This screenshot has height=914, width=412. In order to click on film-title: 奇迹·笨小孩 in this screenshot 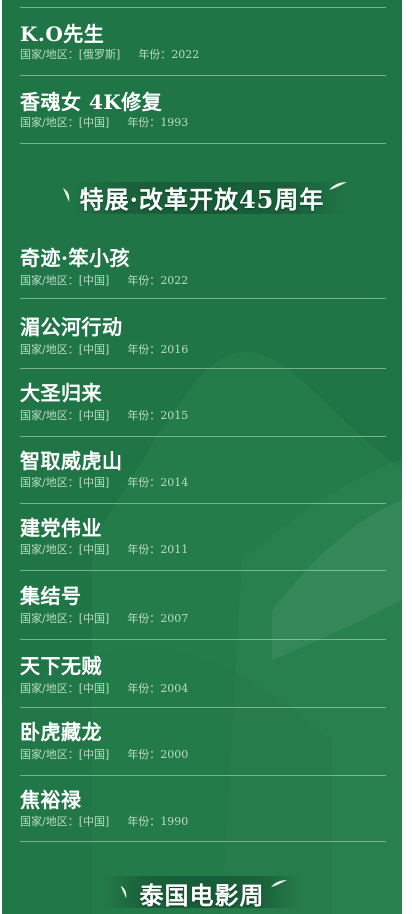, I will do `click(75, 258)`.